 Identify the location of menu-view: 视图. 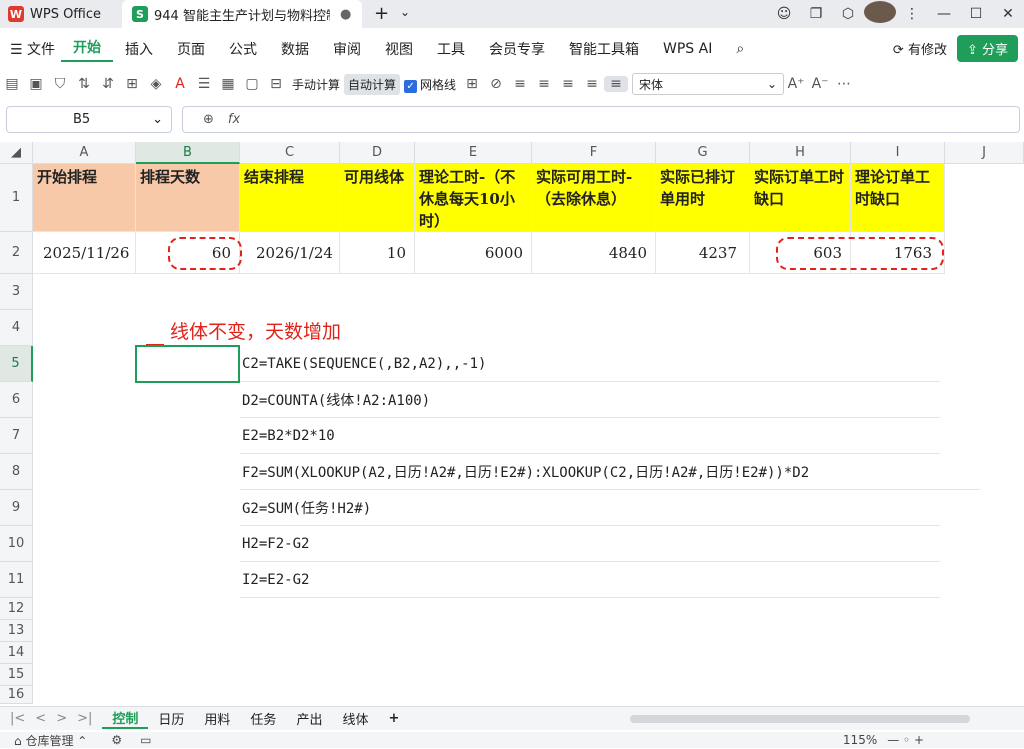
(399, 49).